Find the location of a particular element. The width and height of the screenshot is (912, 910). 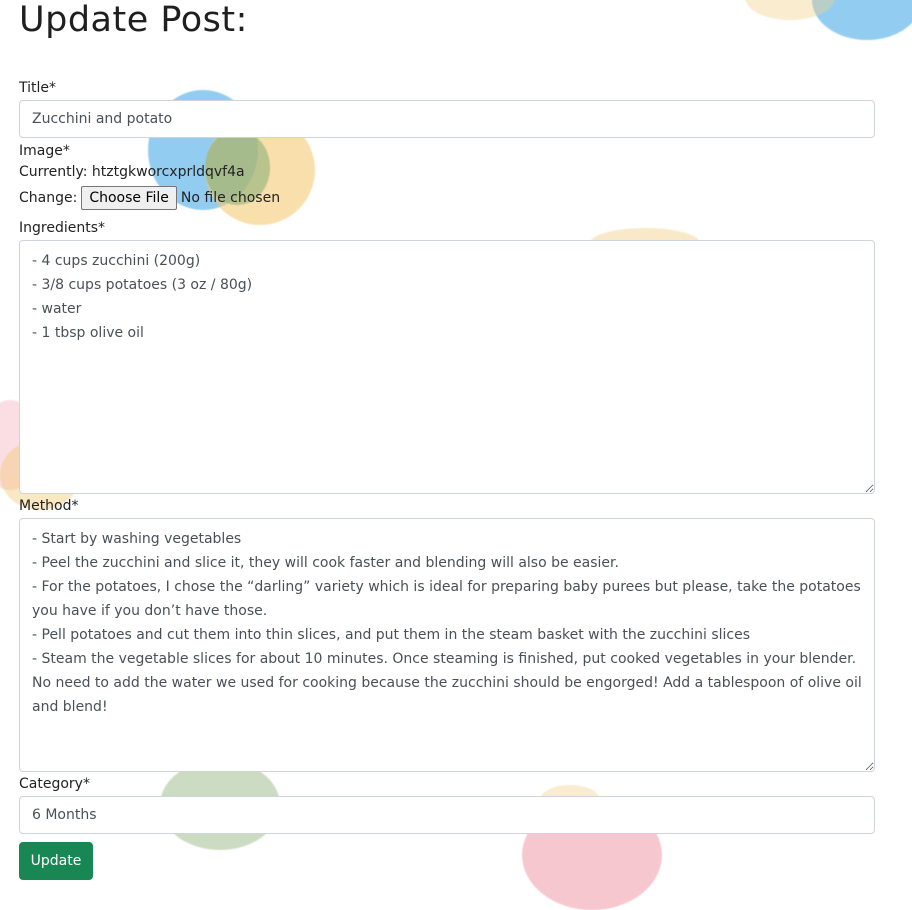

currently-label: Currently: is located at coordinates (53, 172).